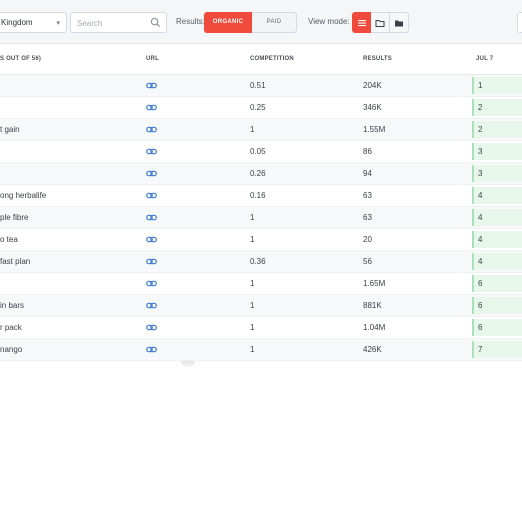 The width and height of the screenshot is (522, 510). I want to click on table-row: 0.25 346K 2, so click(261, 108).